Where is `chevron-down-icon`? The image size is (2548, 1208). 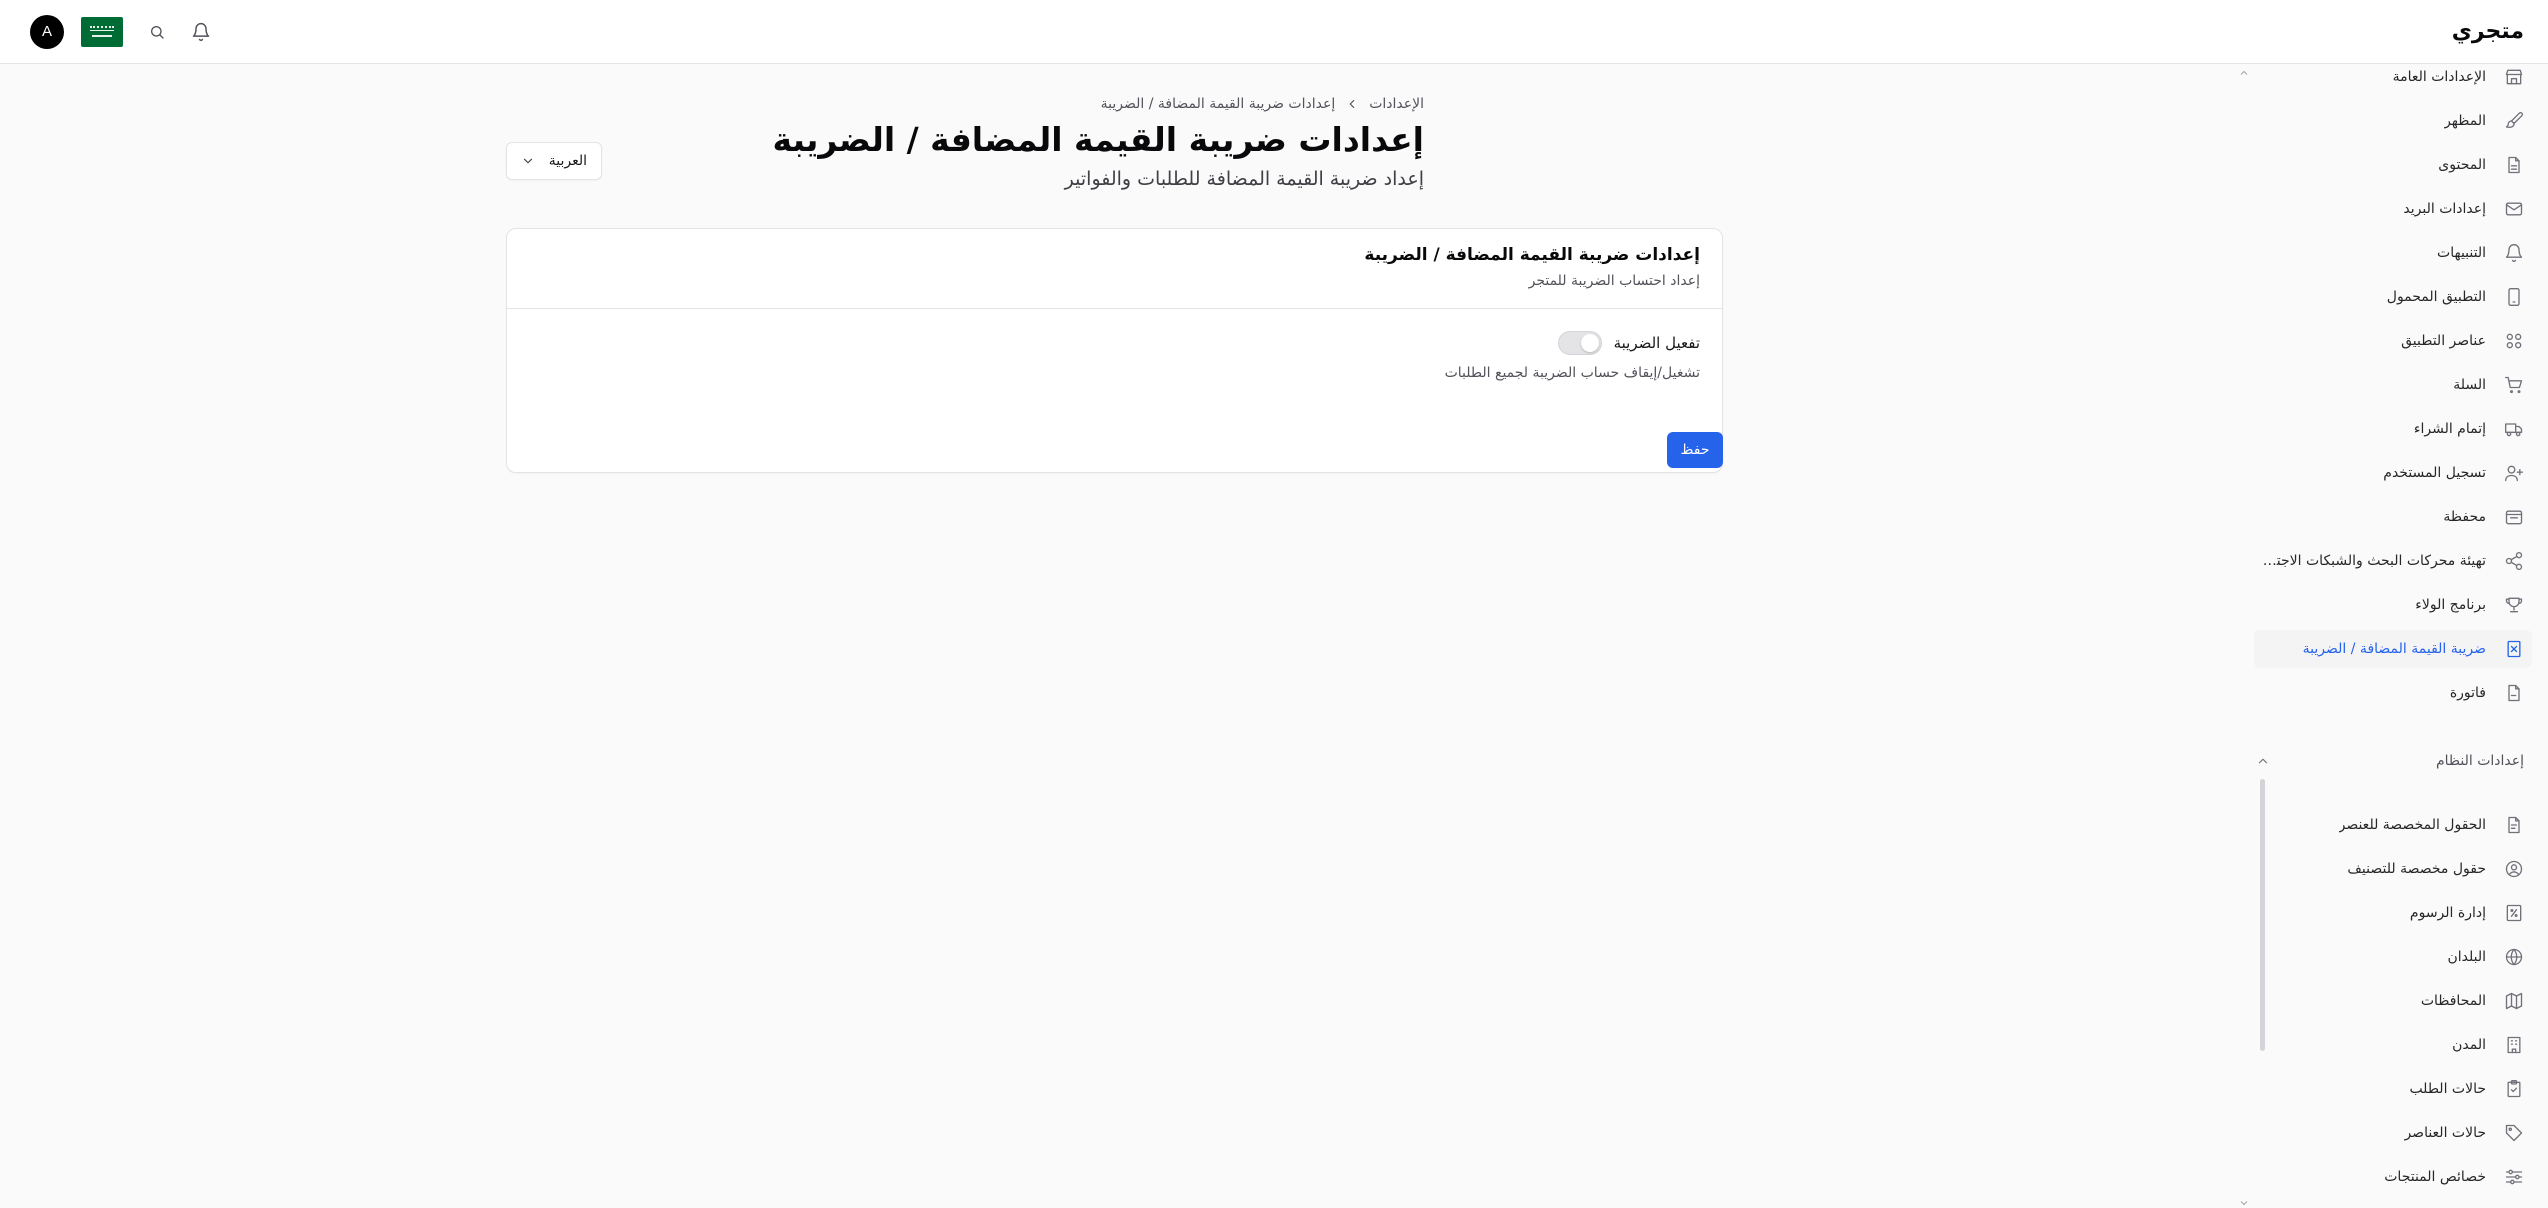
chevron-down-icon is located at coordinates (528, 161).